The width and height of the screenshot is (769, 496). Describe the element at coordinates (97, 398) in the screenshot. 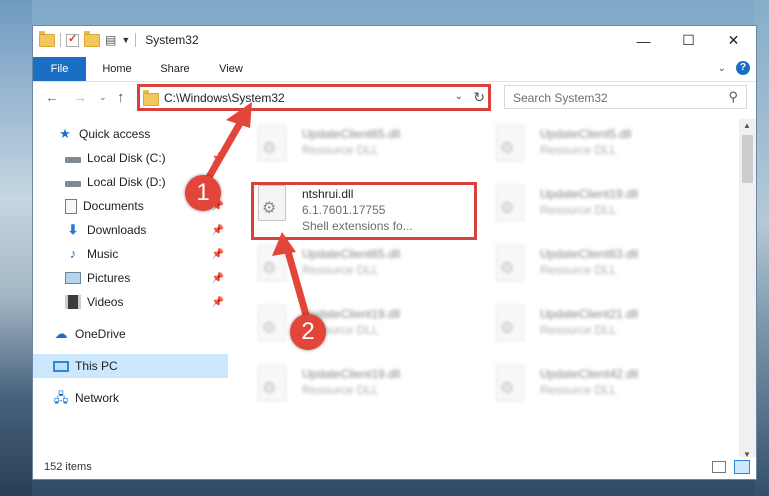

I see `sidebar-item-label: Network` at that location.